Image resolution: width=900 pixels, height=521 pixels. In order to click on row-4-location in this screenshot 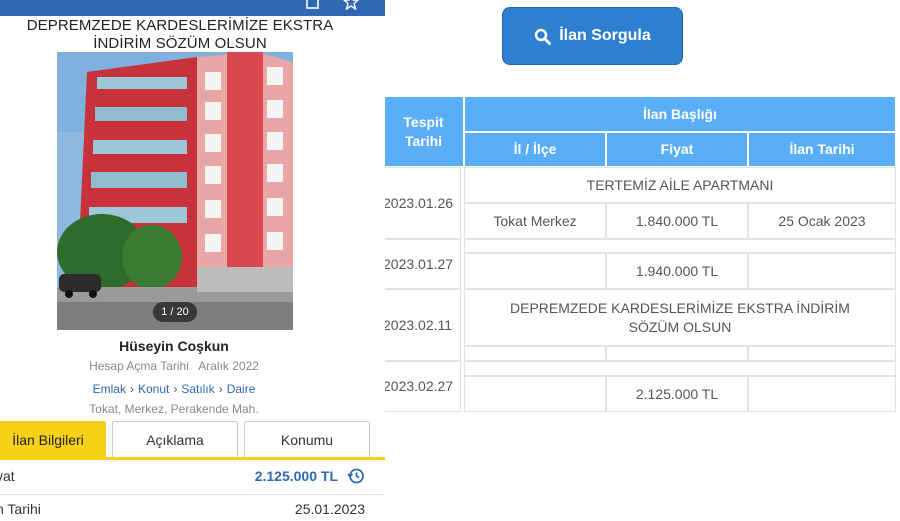, I will do `click(535, 394)`.